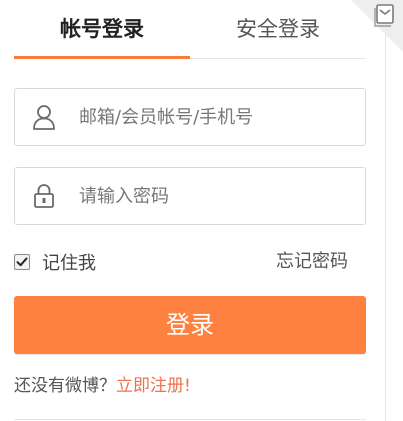 The image size is (403, 421). I want to click on password-field, so click(190, 196).